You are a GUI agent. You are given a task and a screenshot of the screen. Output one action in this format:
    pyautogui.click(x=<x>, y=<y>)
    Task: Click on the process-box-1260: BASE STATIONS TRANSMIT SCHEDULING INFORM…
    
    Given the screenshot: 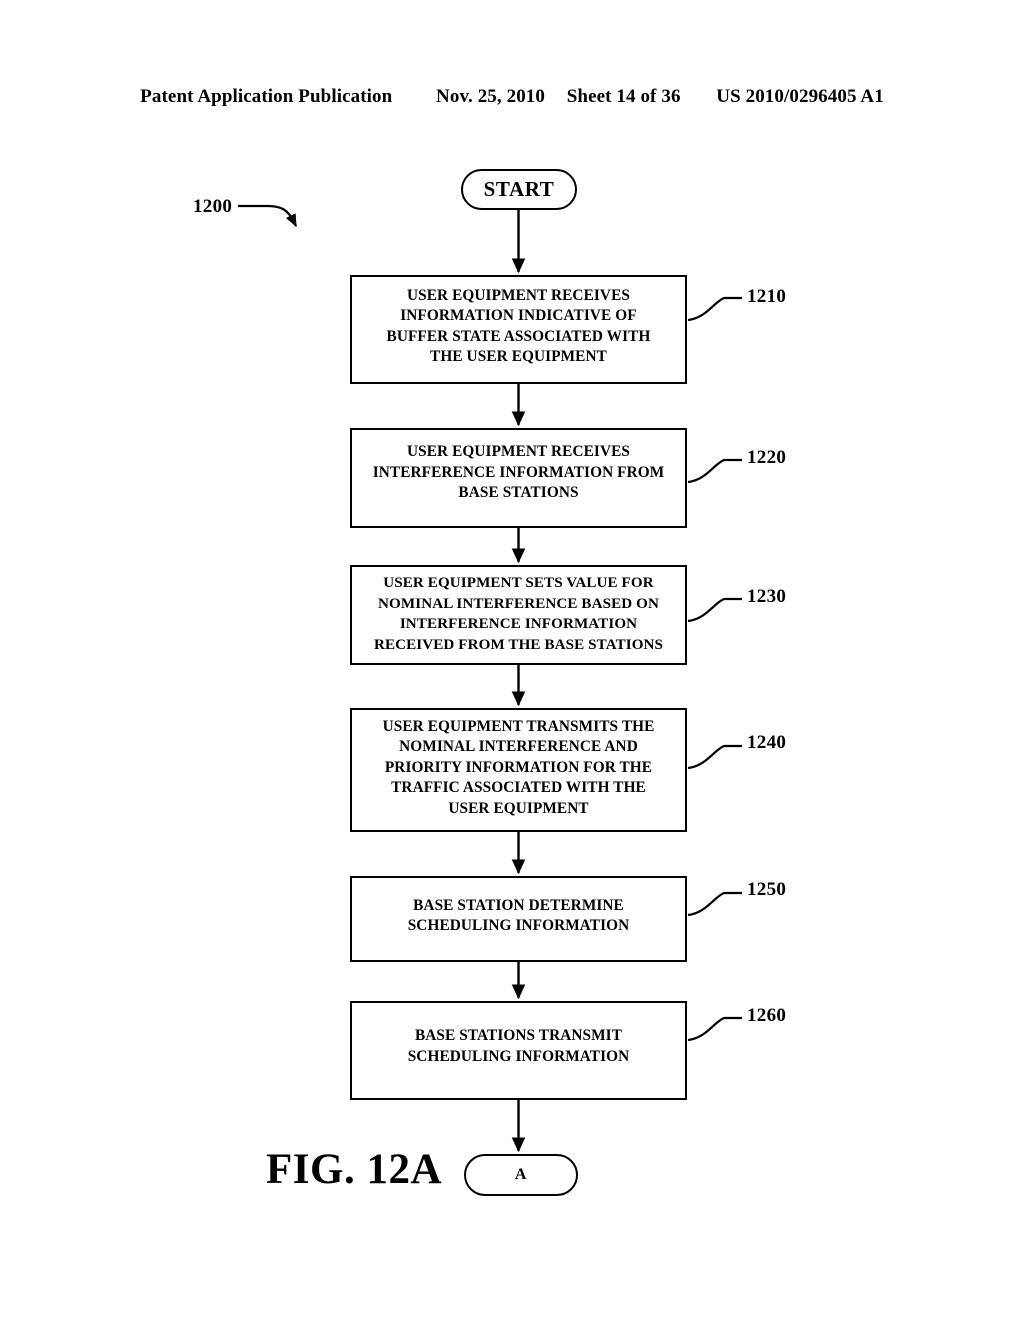 What is the action you would take?
    pyautogui.click(x=518, y=1050)
    